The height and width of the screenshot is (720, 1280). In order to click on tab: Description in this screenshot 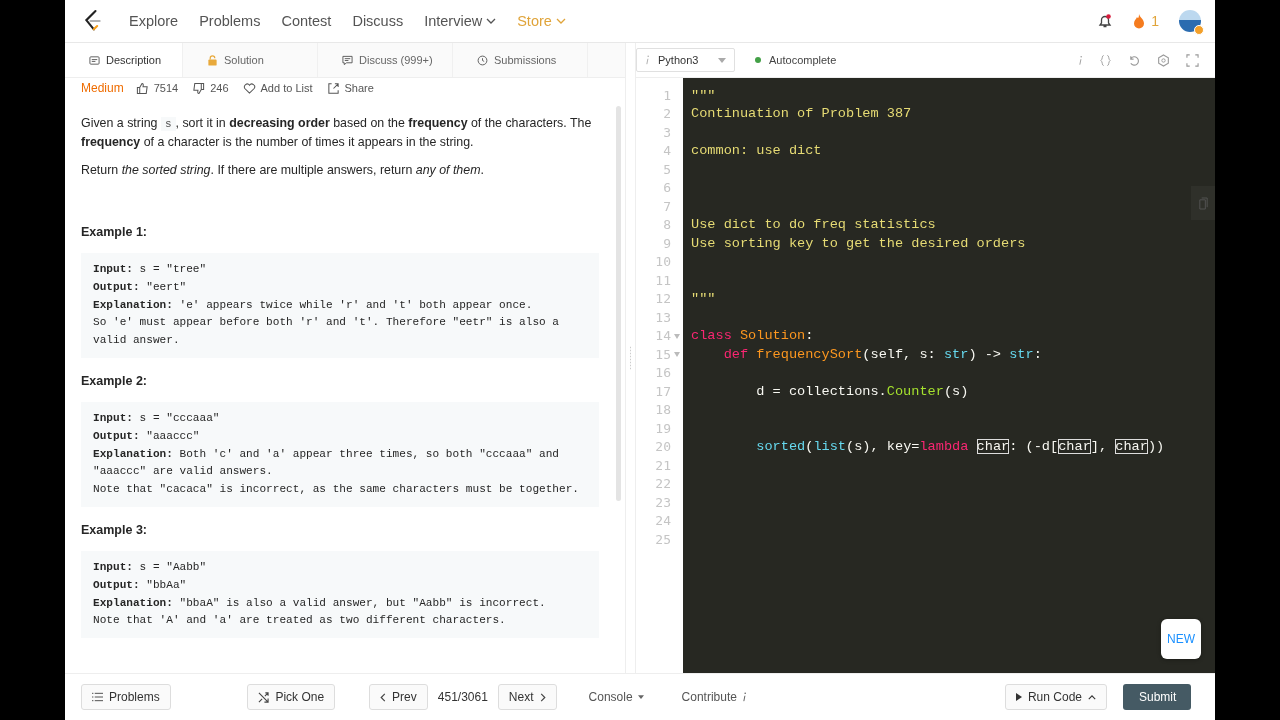, I will do `click(124, 60)`.